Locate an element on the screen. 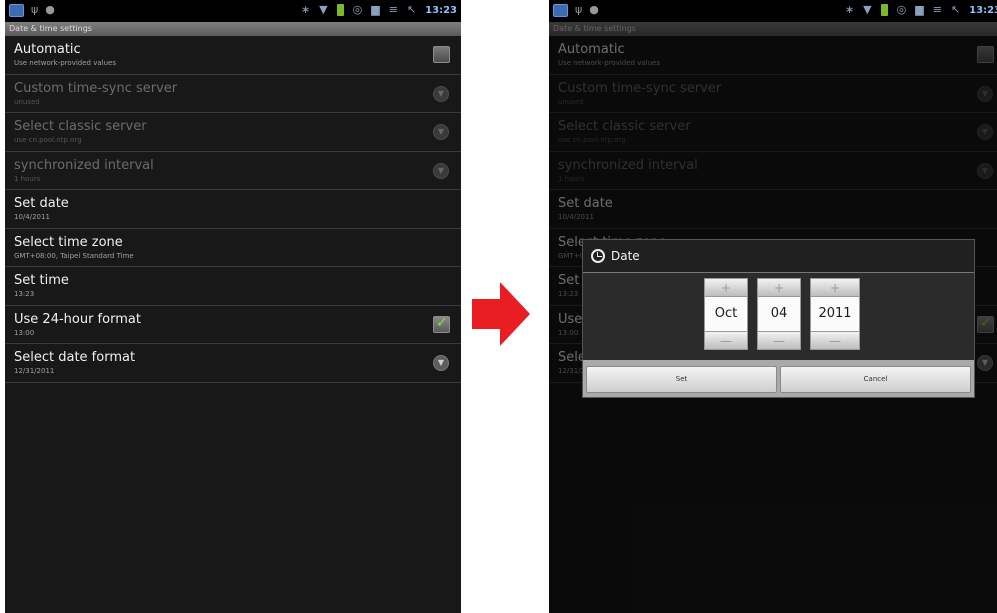 The width and height of the screenshot is (997, 613). month-value: Oct is located at coordinates (726, 314).